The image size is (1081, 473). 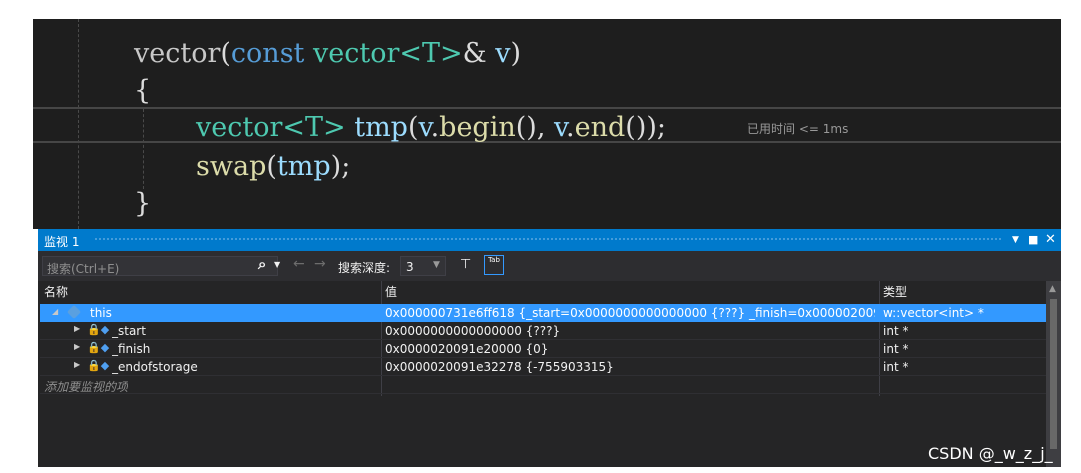 What do you see at coordinates (477, 127) in the screenshot?
I see `method-begin: begin` at bounding box center [477, 127].